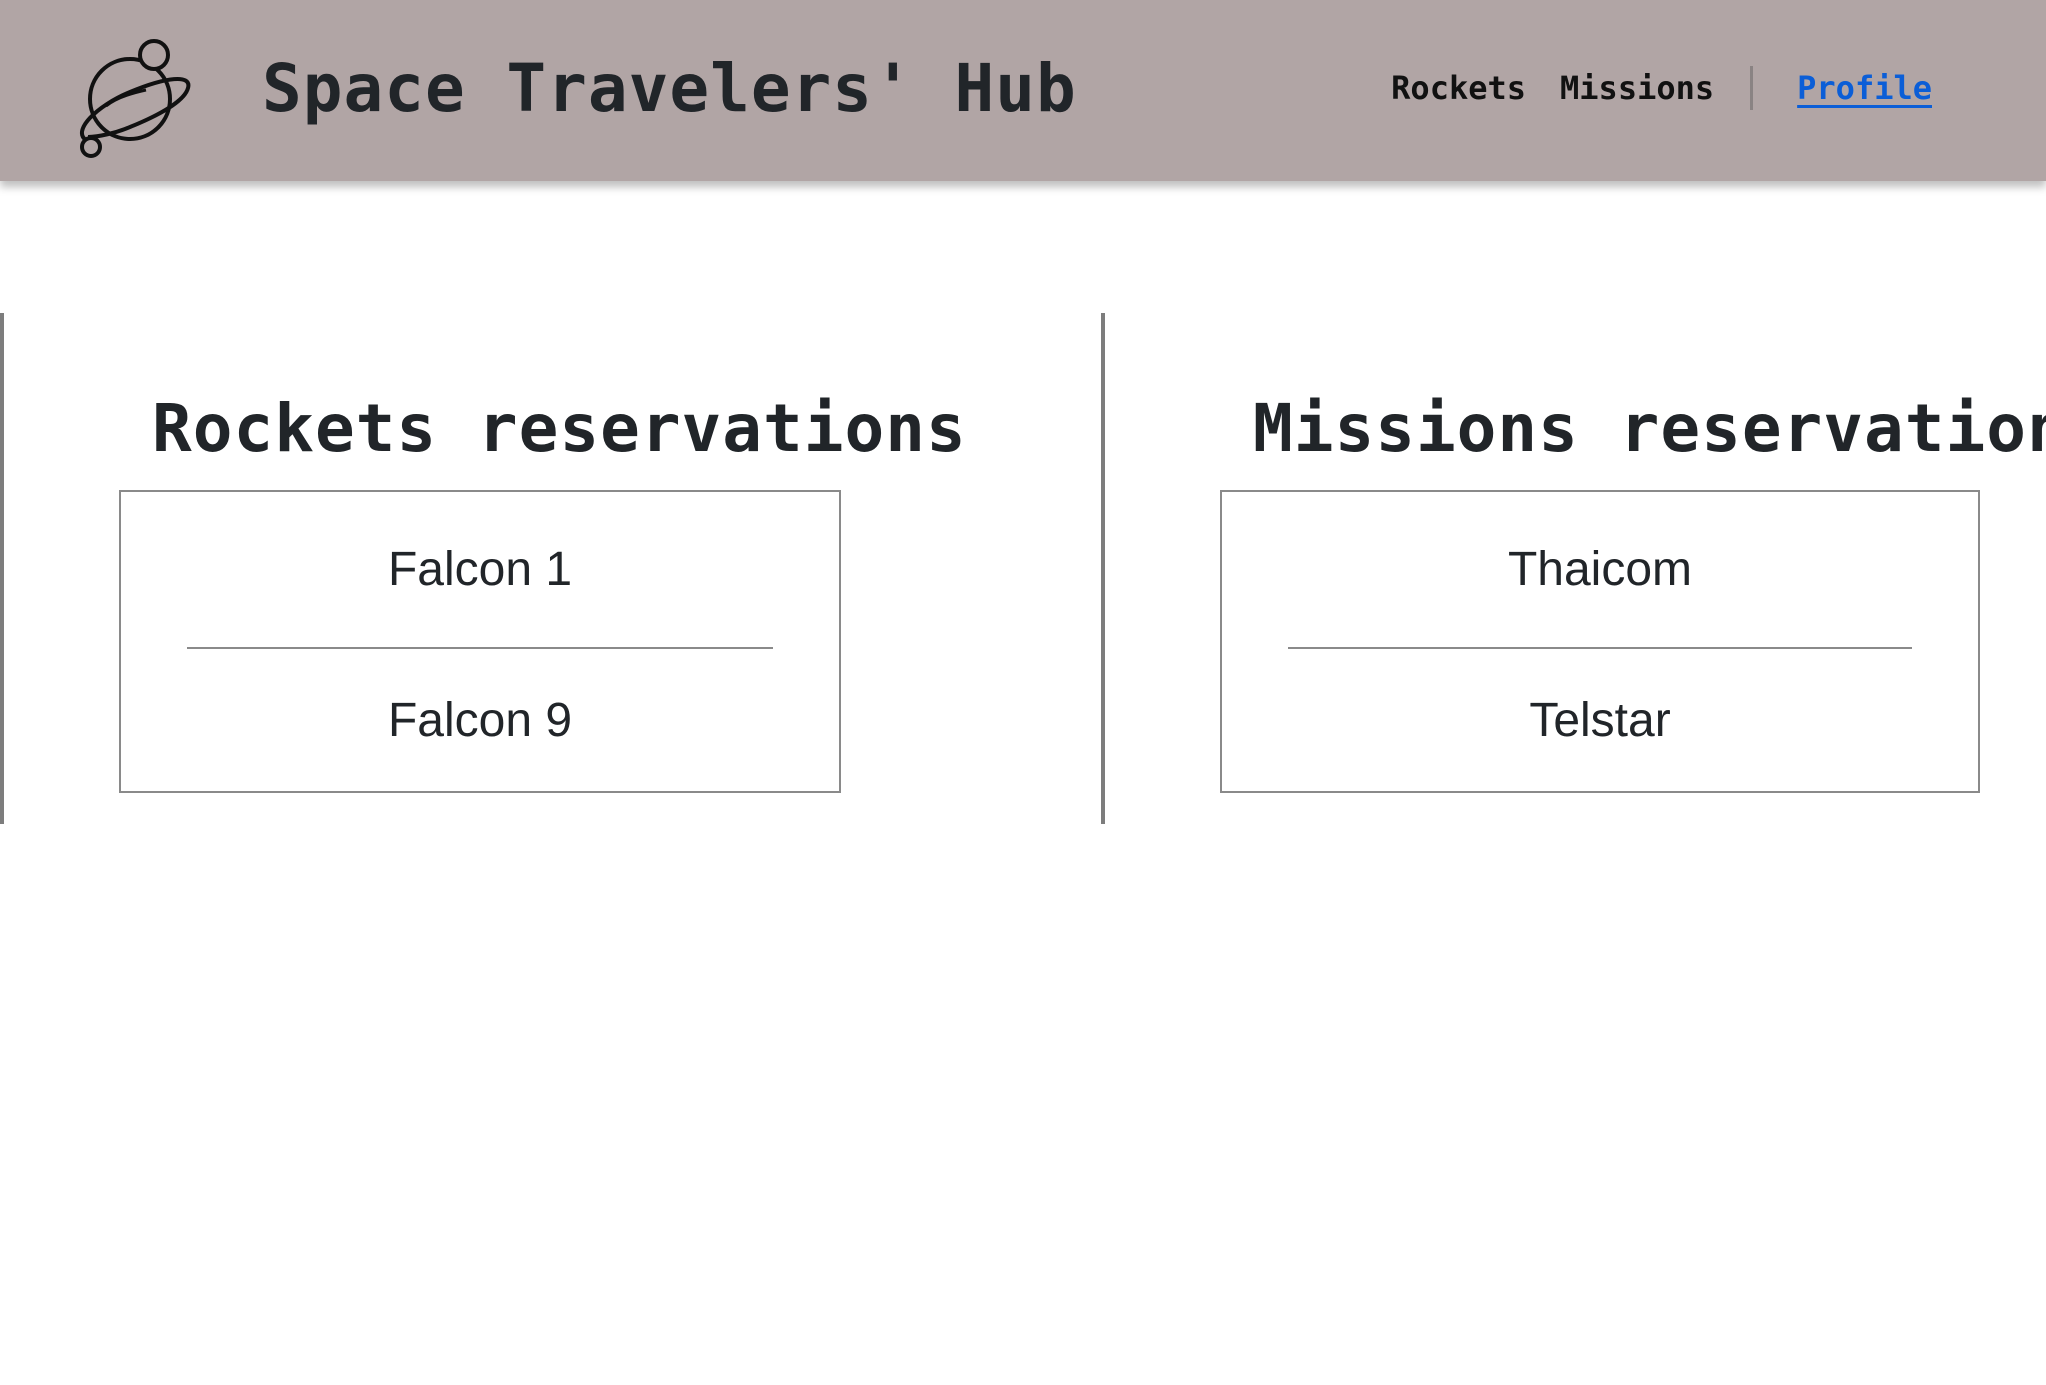 This screenshot has width=2046, height=1385. I want to click on missions-reservations-list: Thaicom Telstar, so click(1600, 641).